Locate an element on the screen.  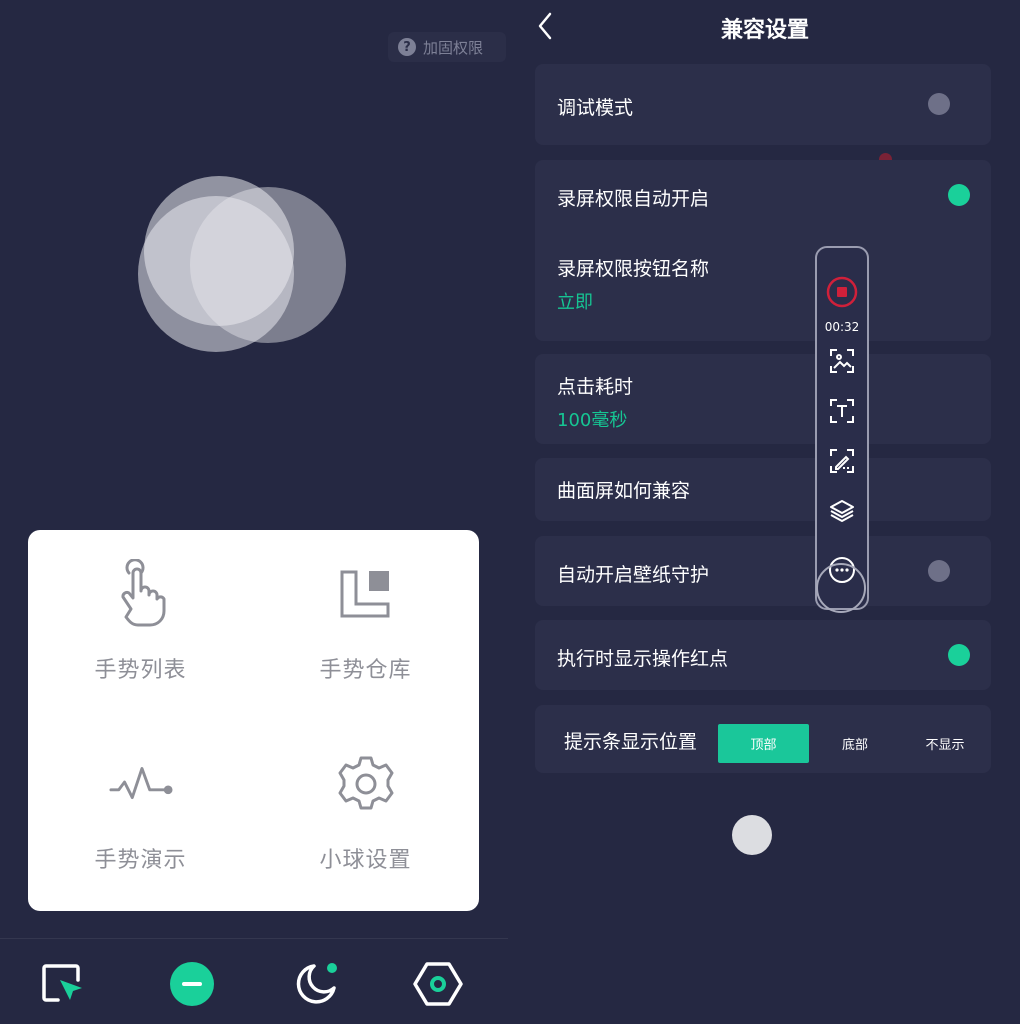
edit-scan-icon is located at coordinates (842, 461).